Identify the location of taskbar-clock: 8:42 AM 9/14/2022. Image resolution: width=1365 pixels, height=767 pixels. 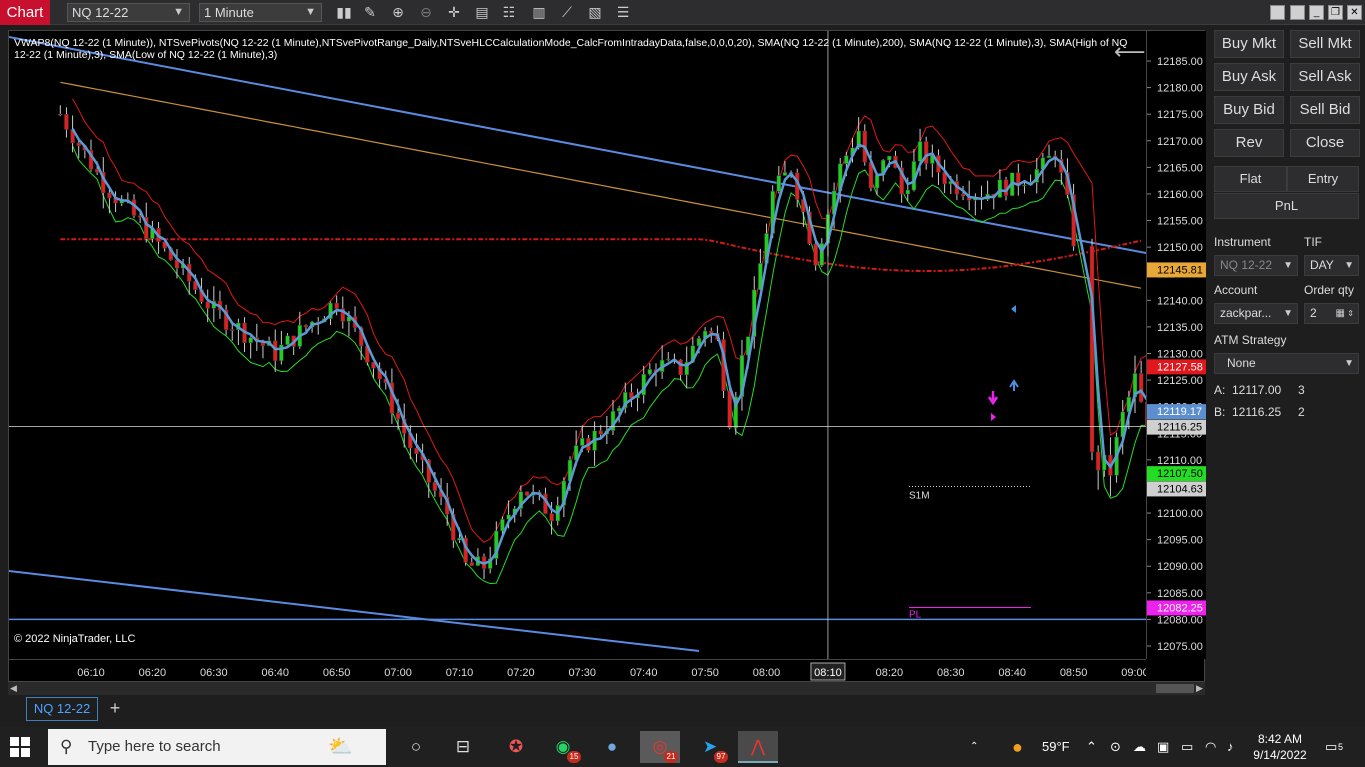
(1280, 747).